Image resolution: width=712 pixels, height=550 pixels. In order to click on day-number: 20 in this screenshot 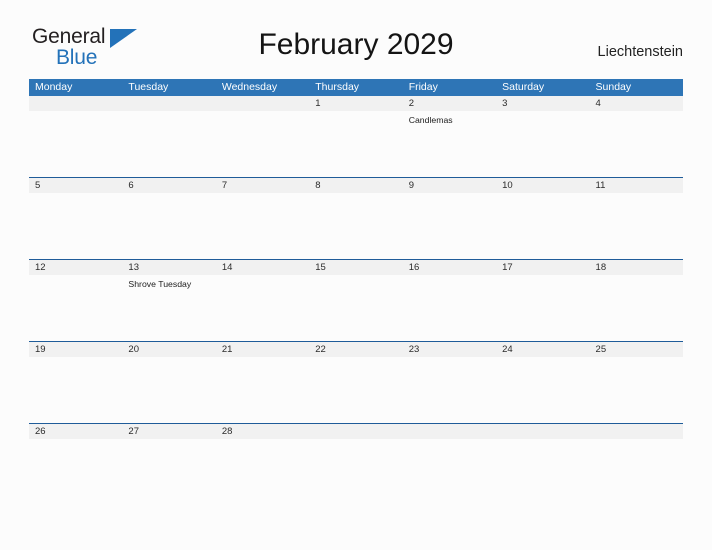, I will do `click(133, 349)`.